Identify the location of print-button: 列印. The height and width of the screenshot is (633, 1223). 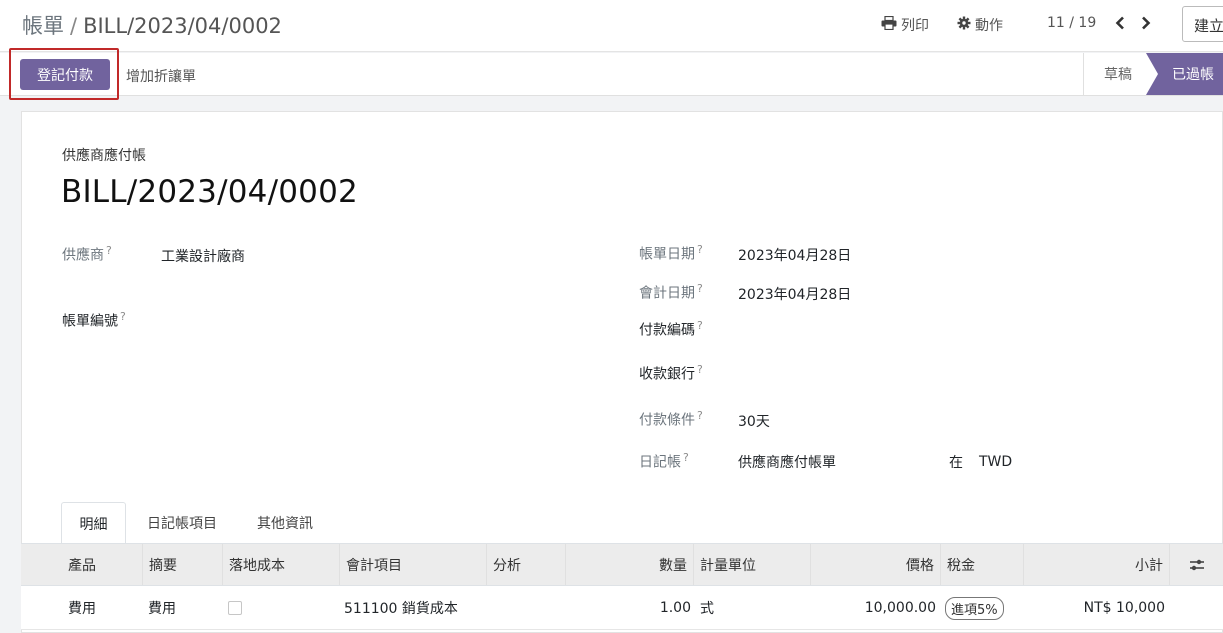
(905, 25).